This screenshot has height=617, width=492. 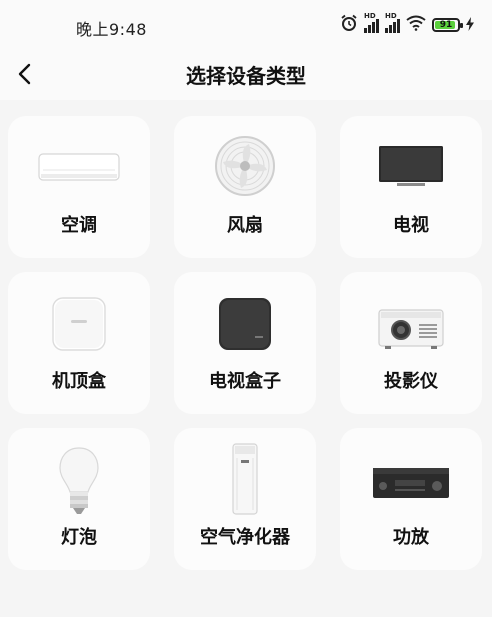 I want to click on device-label: 机顶盒, so click(x=79, y=381).